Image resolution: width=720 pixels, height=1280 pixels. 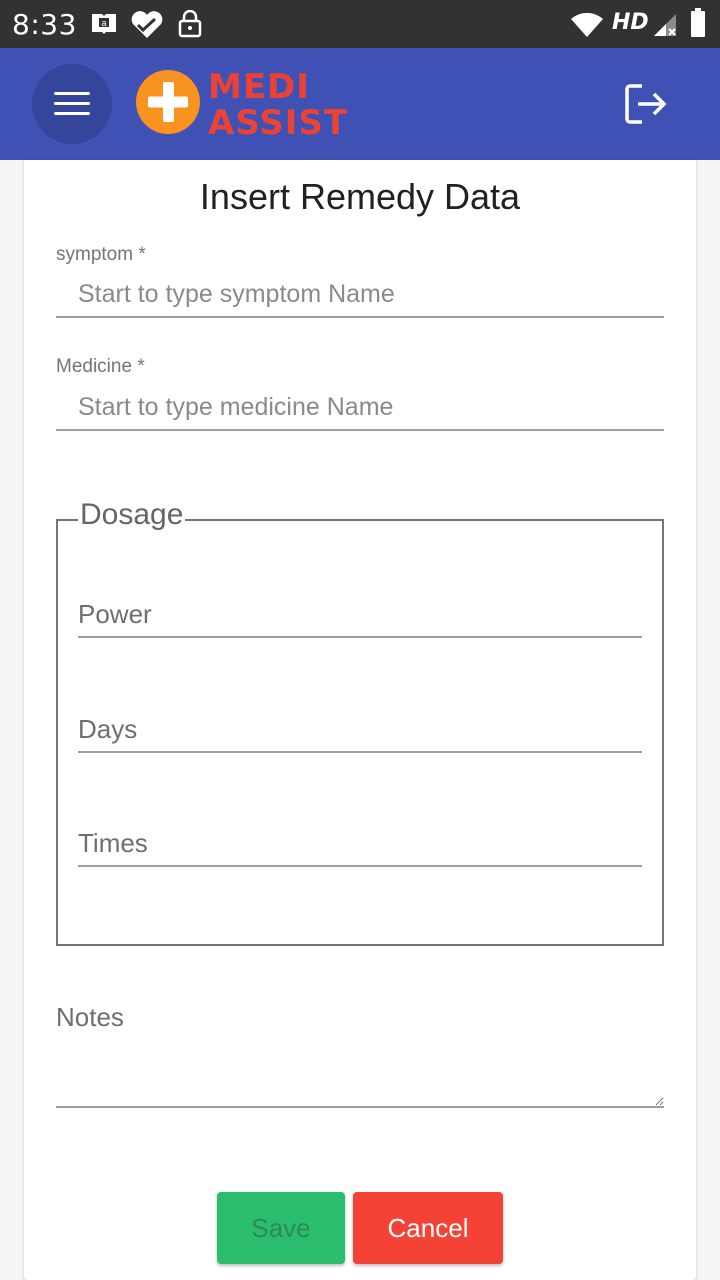 What do you see at coordinates (72, 104) in the screenshot?
I see `menu-button` at bounding box center [72, 104].